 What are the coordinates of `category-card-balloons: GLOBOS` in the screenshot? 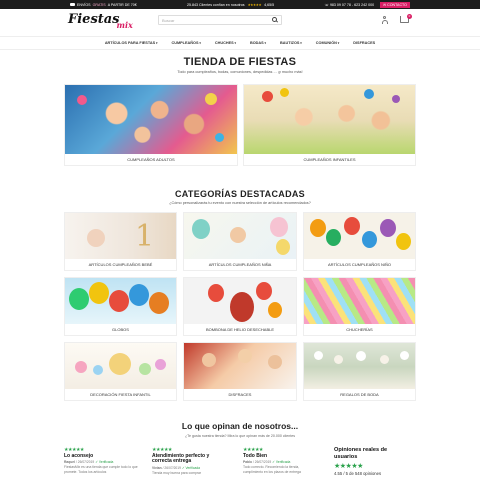 It's located at (120, 306).